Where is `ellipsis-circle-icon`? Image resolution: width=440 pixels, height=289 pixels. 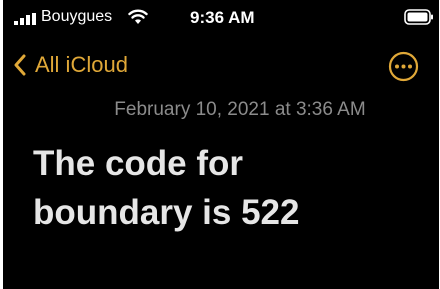 ellipsis-circle-icon is located at coordinates (403, 66).